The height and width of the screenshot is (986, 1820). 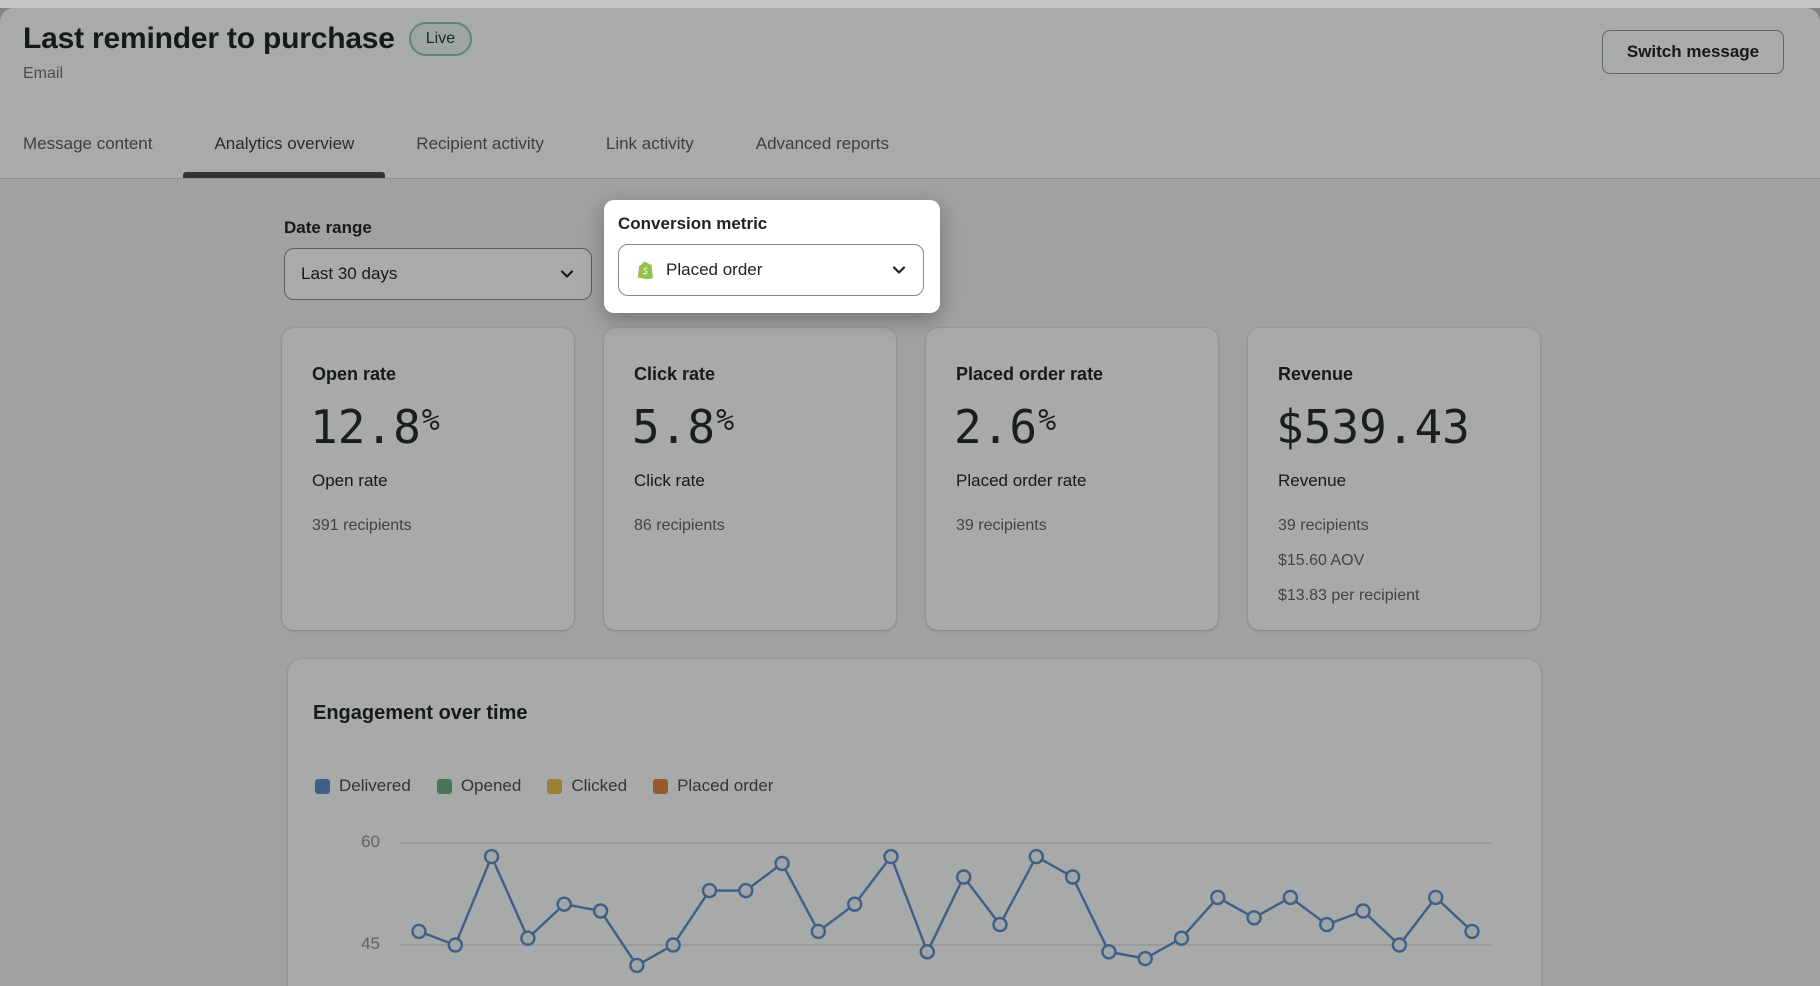 I want to click on conversion-metric-spotlight: Conversion metric Placed order, so click(x=772, y=256).